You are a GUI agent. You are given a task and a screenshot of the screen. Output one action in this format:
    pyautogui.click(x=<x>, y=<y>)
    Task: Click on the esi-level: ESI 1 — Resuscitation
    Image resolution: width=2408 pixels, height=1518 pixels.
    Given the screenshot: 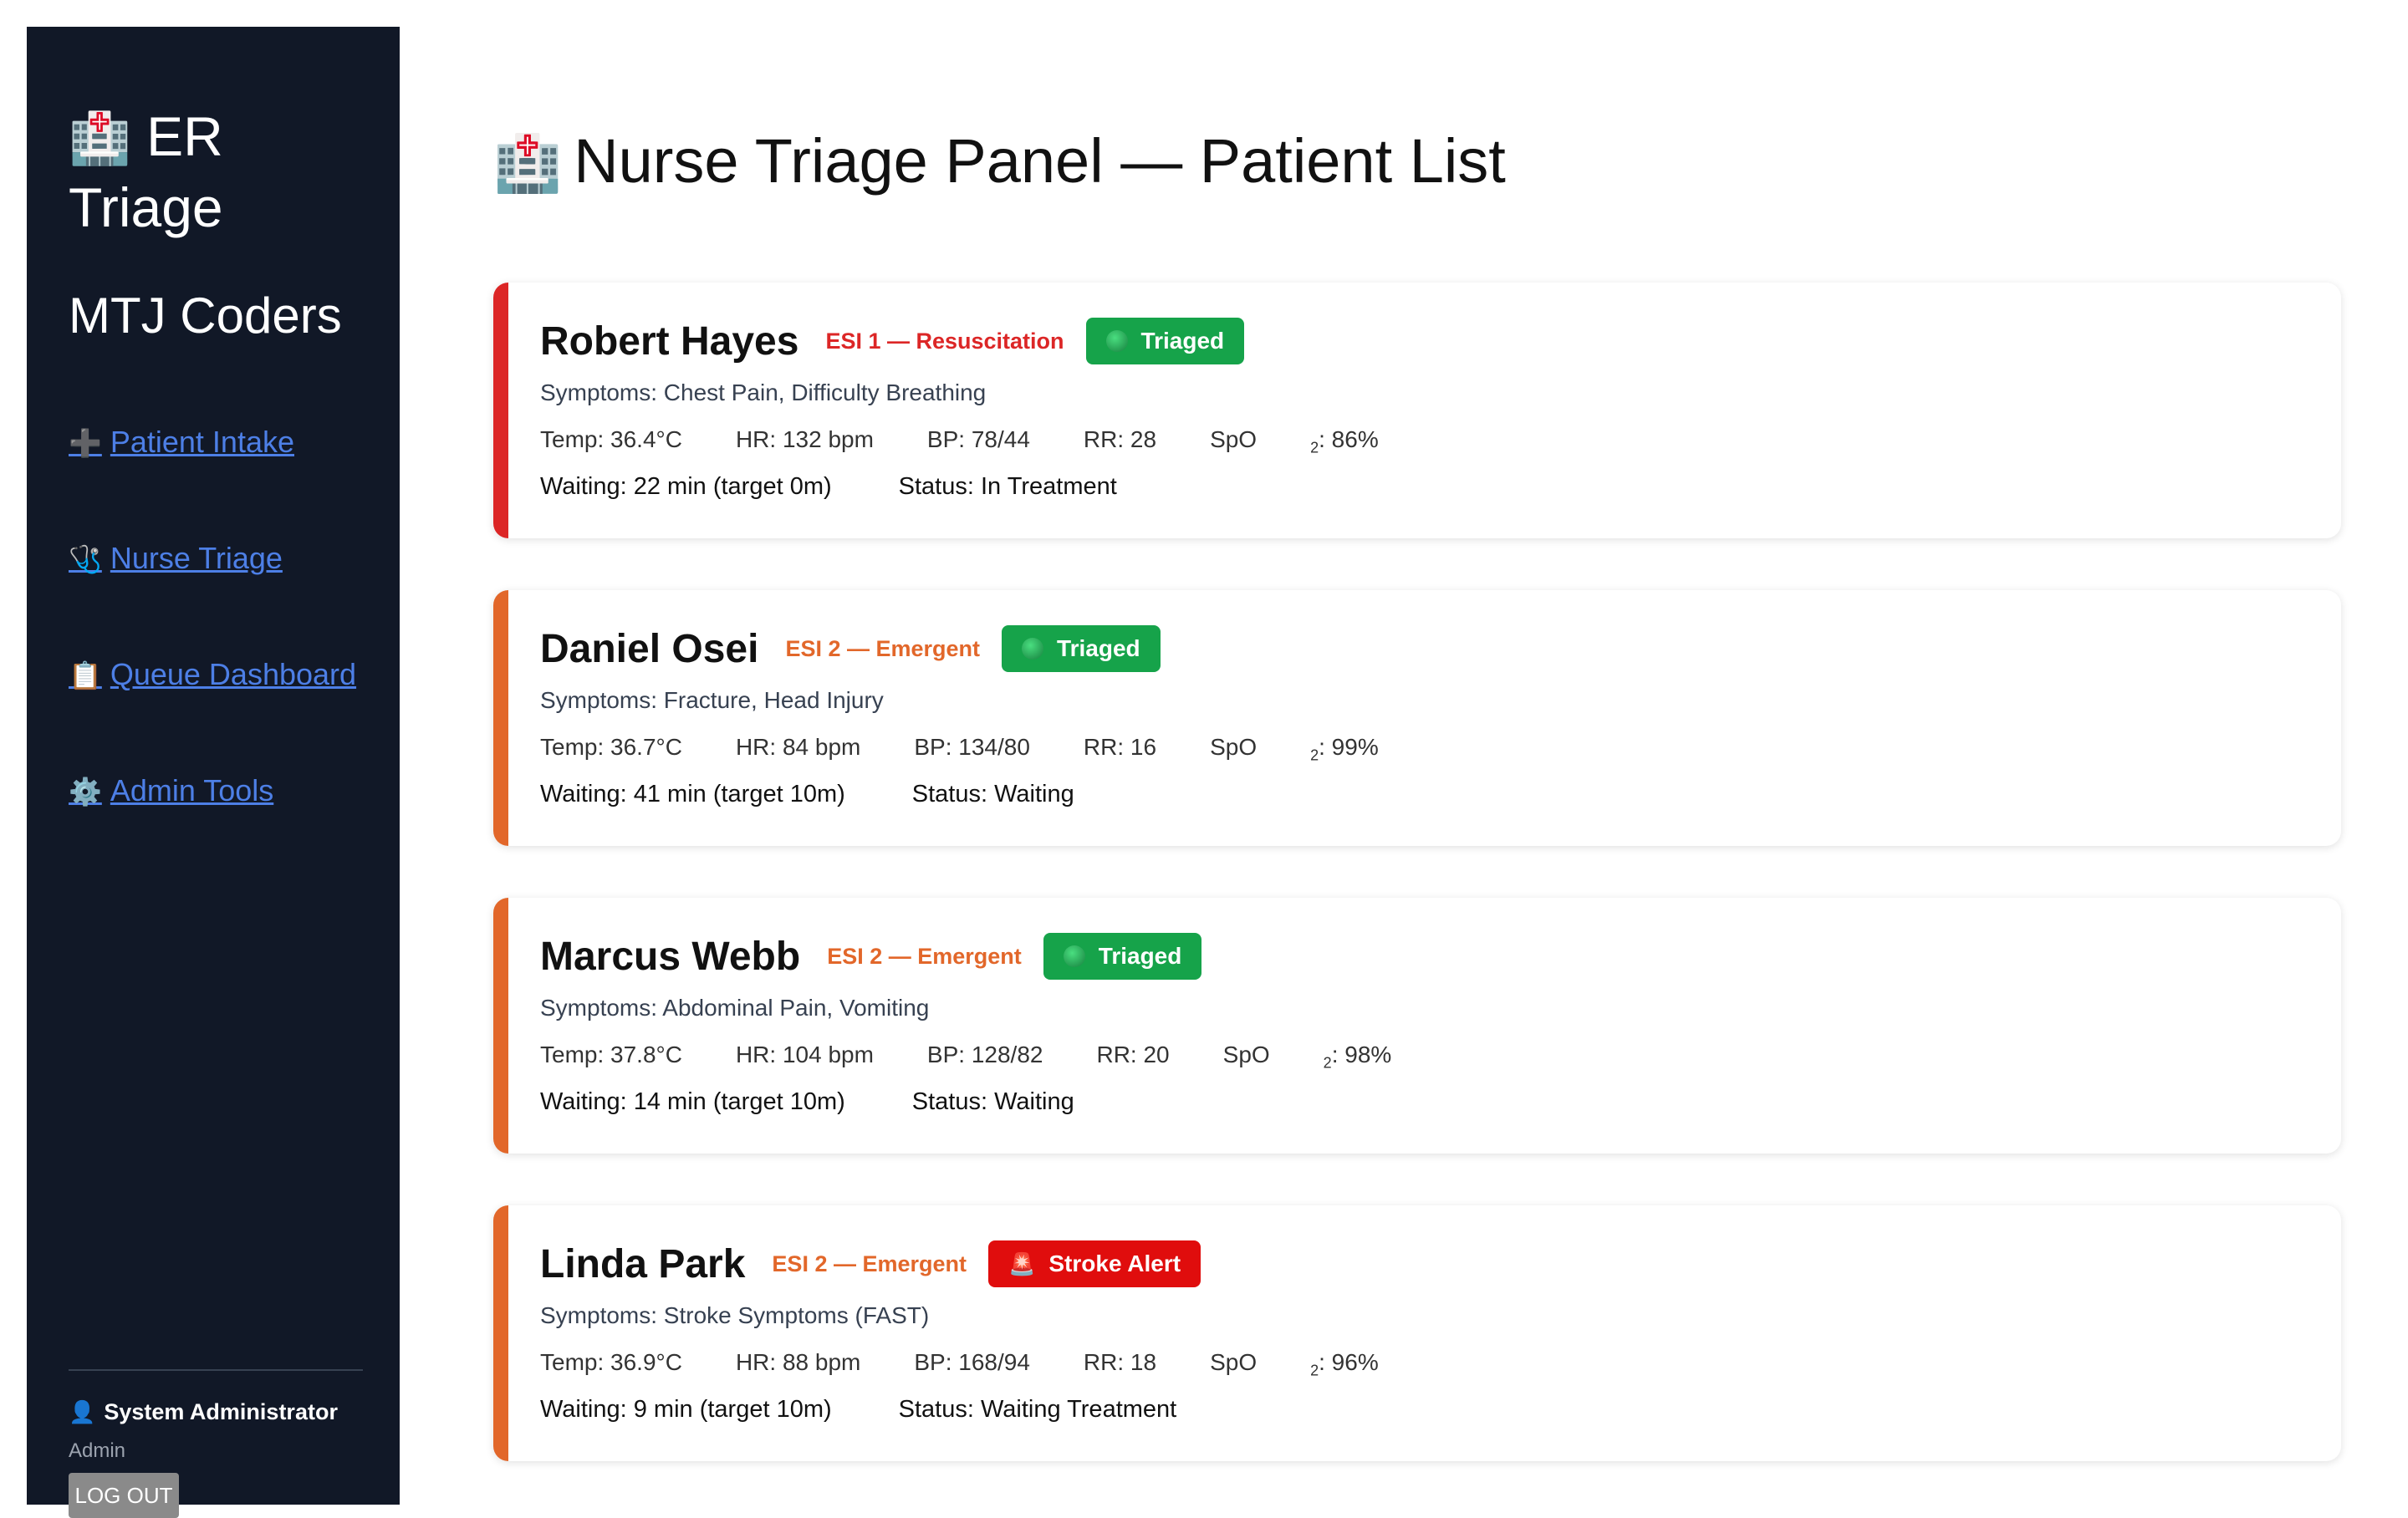 What is the action you would take?
    pyautogui.click(x=945, y=341)
    